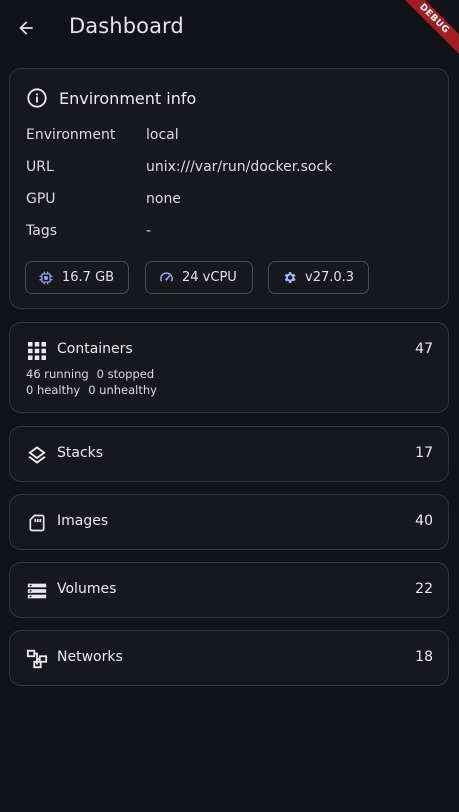  Describe the element at coordinates (239, 167) in the screenshot. I see `url-value: unix:///var/run/docker.sock` at that location.